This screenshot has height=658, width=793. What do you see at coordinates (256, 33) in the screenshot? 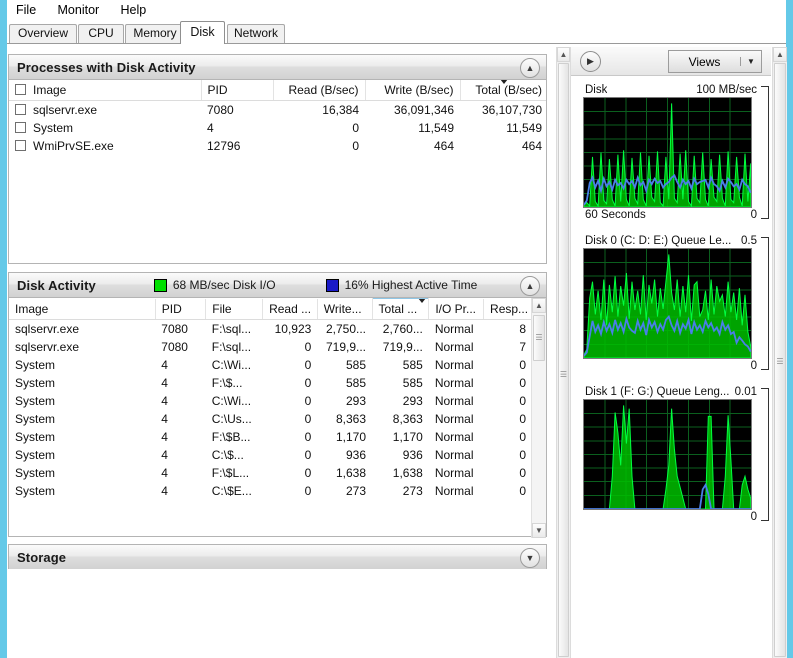
I see `tab-network: Network` at bounding box center [256, 33].